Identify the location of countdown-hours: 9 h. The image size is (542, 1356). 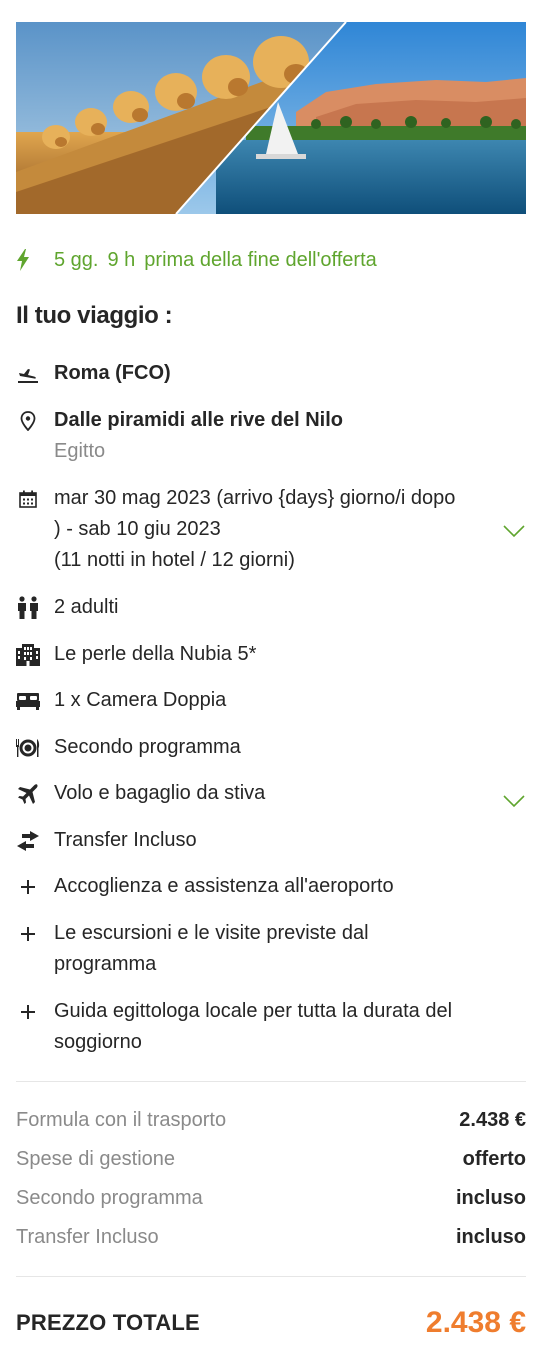
(121, 259).